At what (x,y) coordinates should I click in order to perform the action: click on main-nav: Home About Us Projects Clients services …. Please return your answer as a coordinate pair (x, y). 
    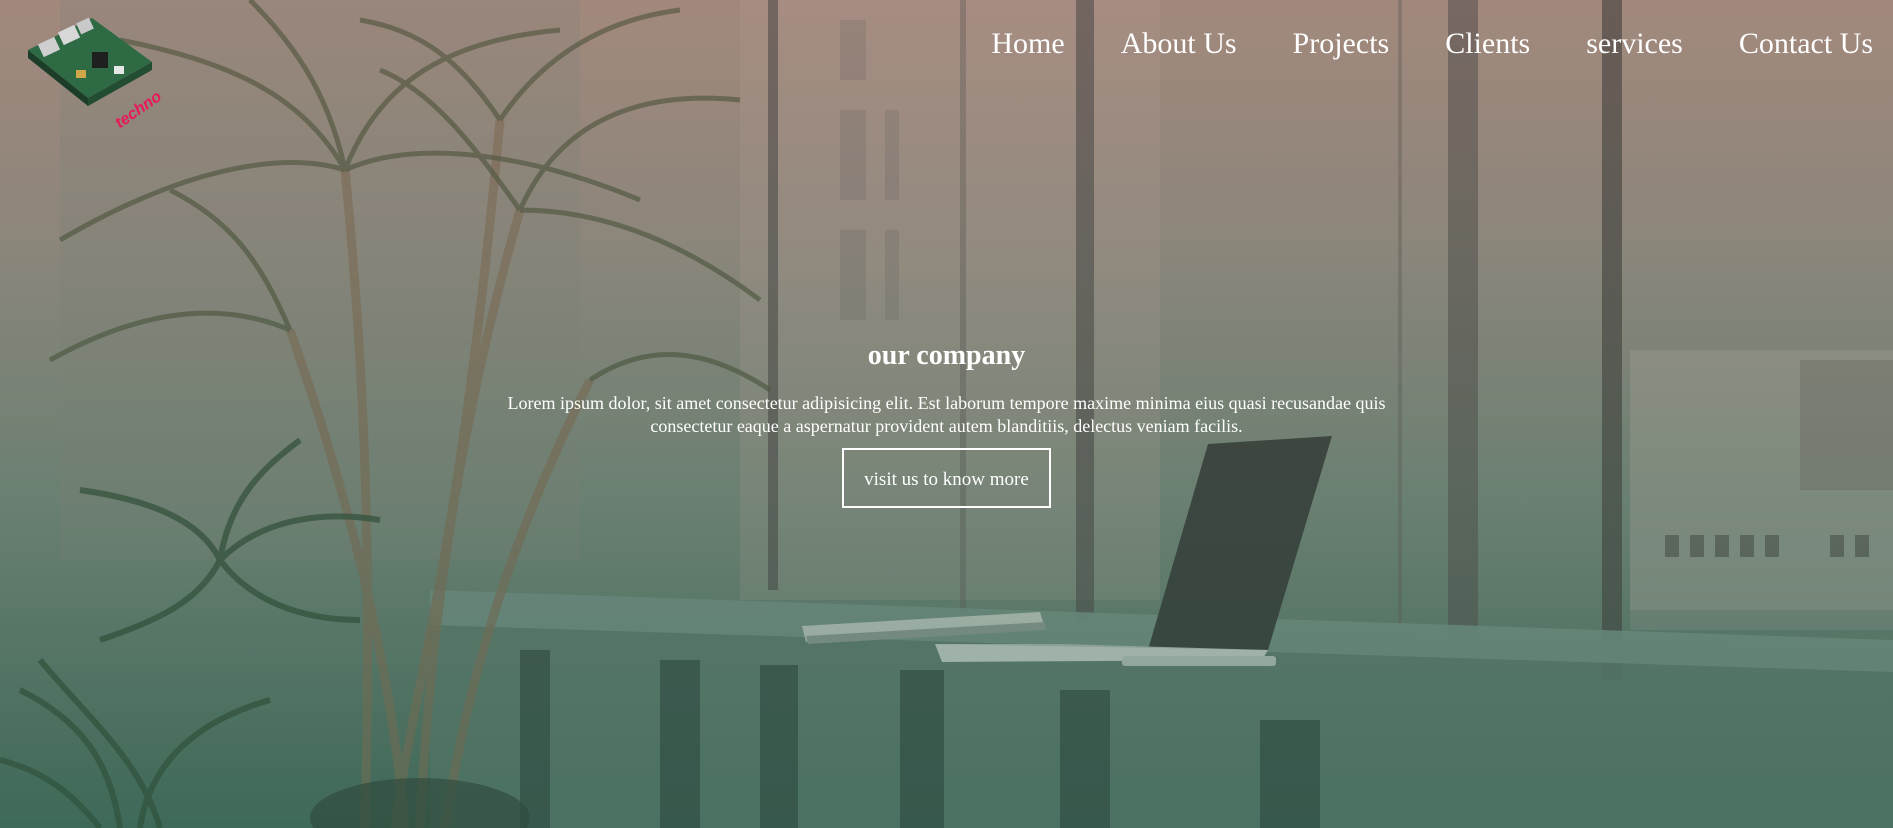
    Looking at the image, I should click on (1432, 44).